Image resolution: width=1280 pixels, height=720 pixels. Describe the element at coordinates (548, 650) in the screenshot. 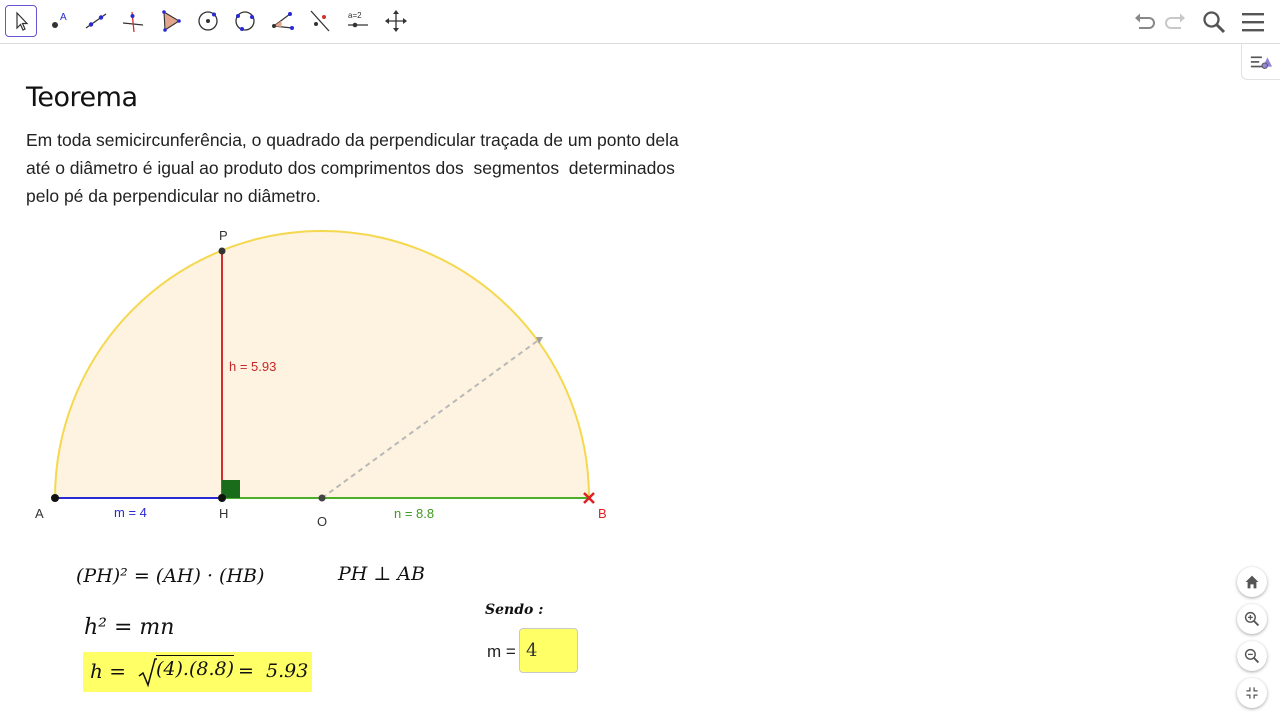

I see `m-input-field: 4` at that location.